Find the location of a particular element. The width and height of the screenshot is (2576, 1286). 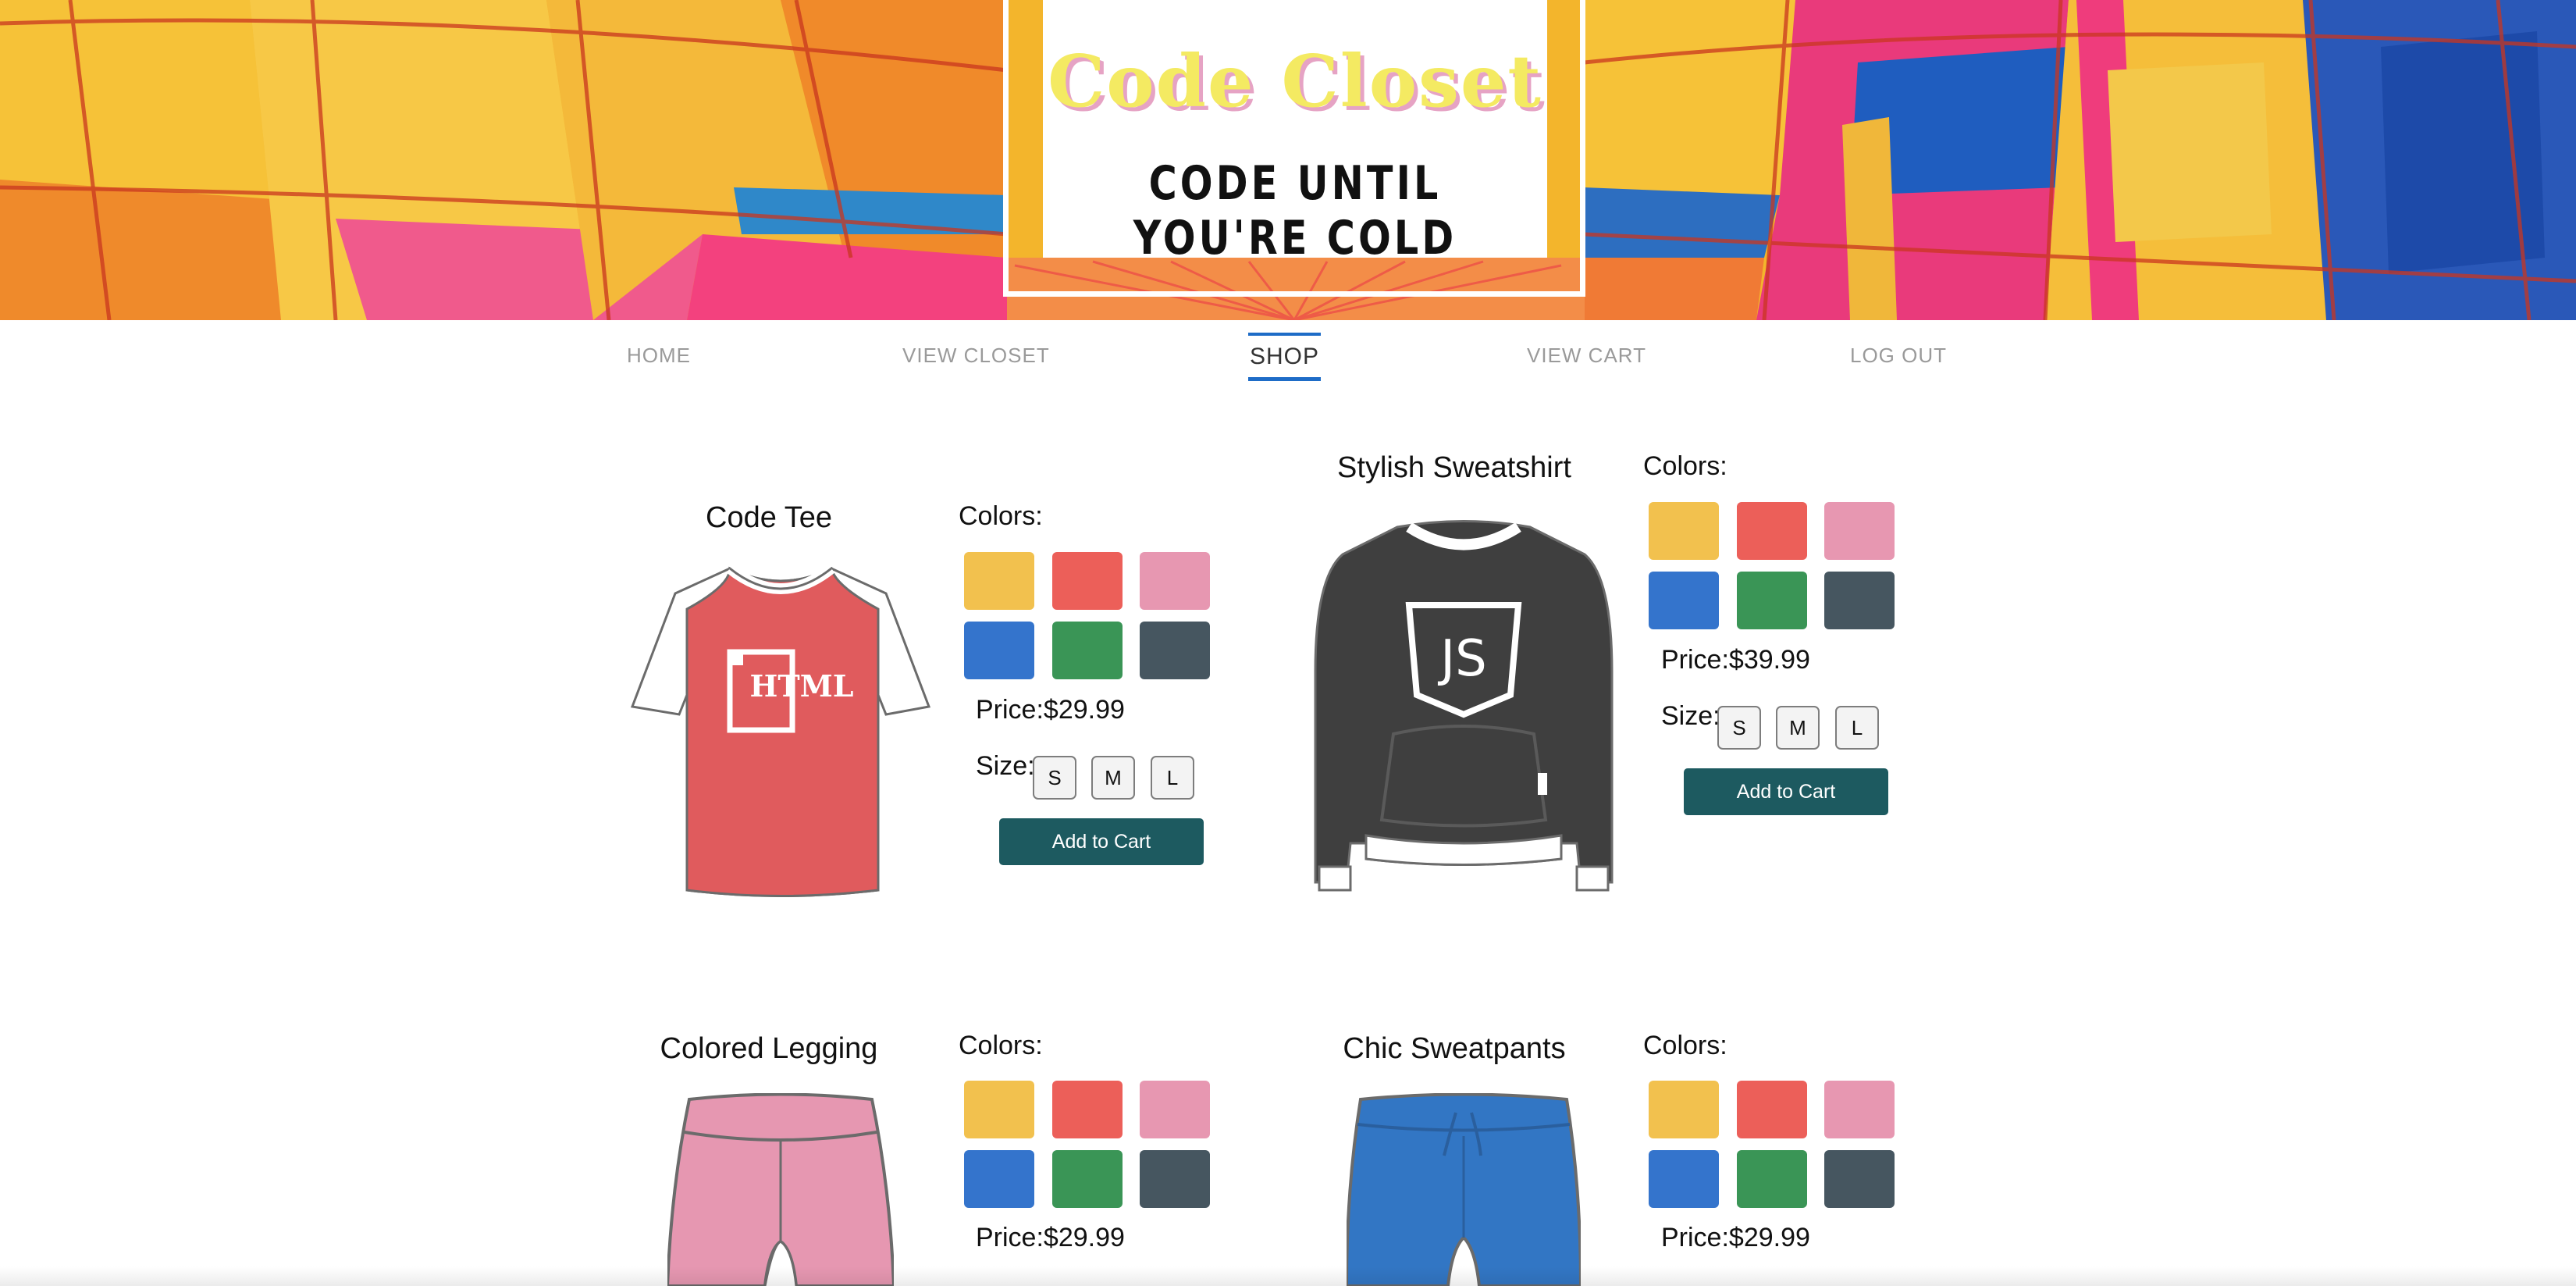

page-bottom-shadow is located at coordinates (1288, 1276).